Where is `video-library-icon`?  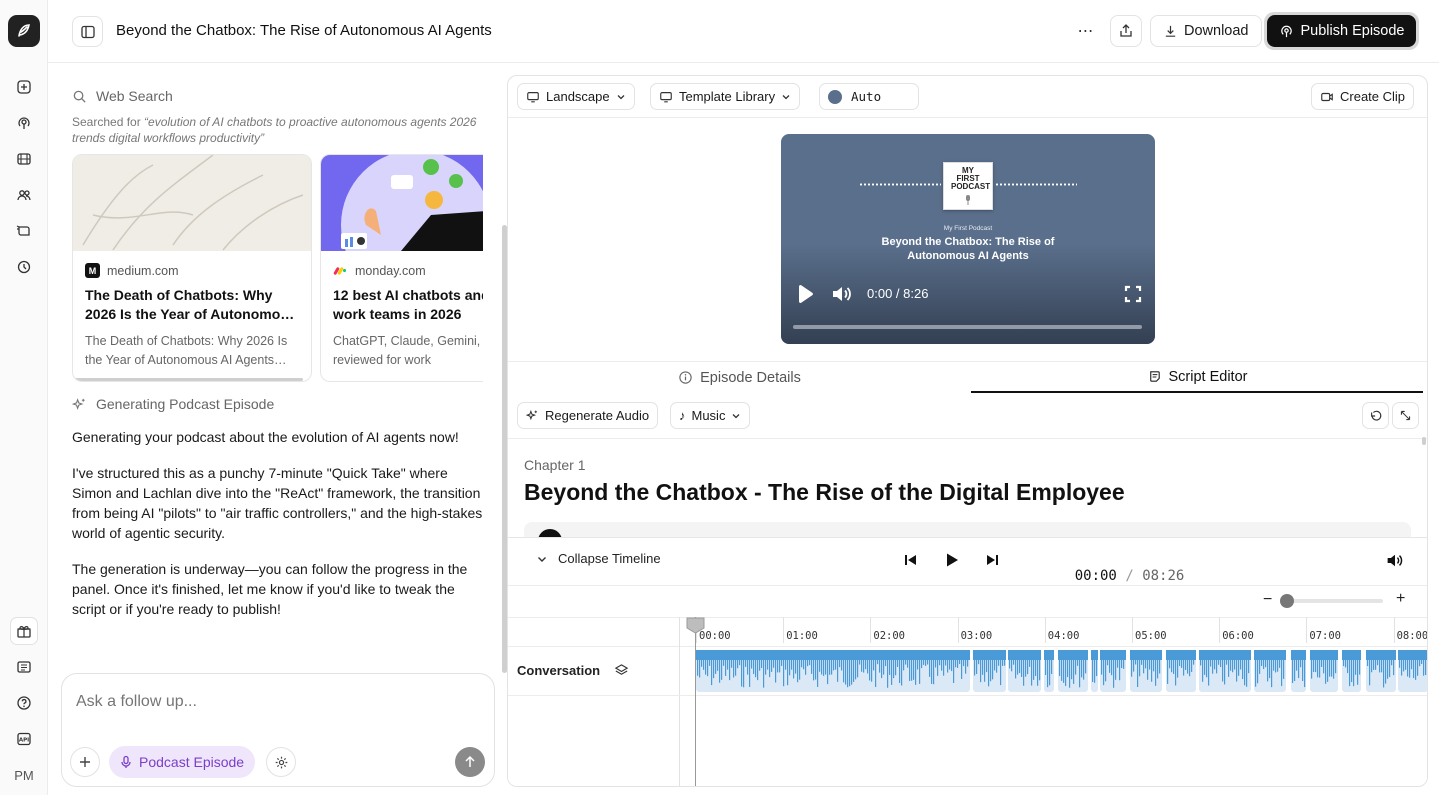
video-library-icon is located at coordinates (24, 159).